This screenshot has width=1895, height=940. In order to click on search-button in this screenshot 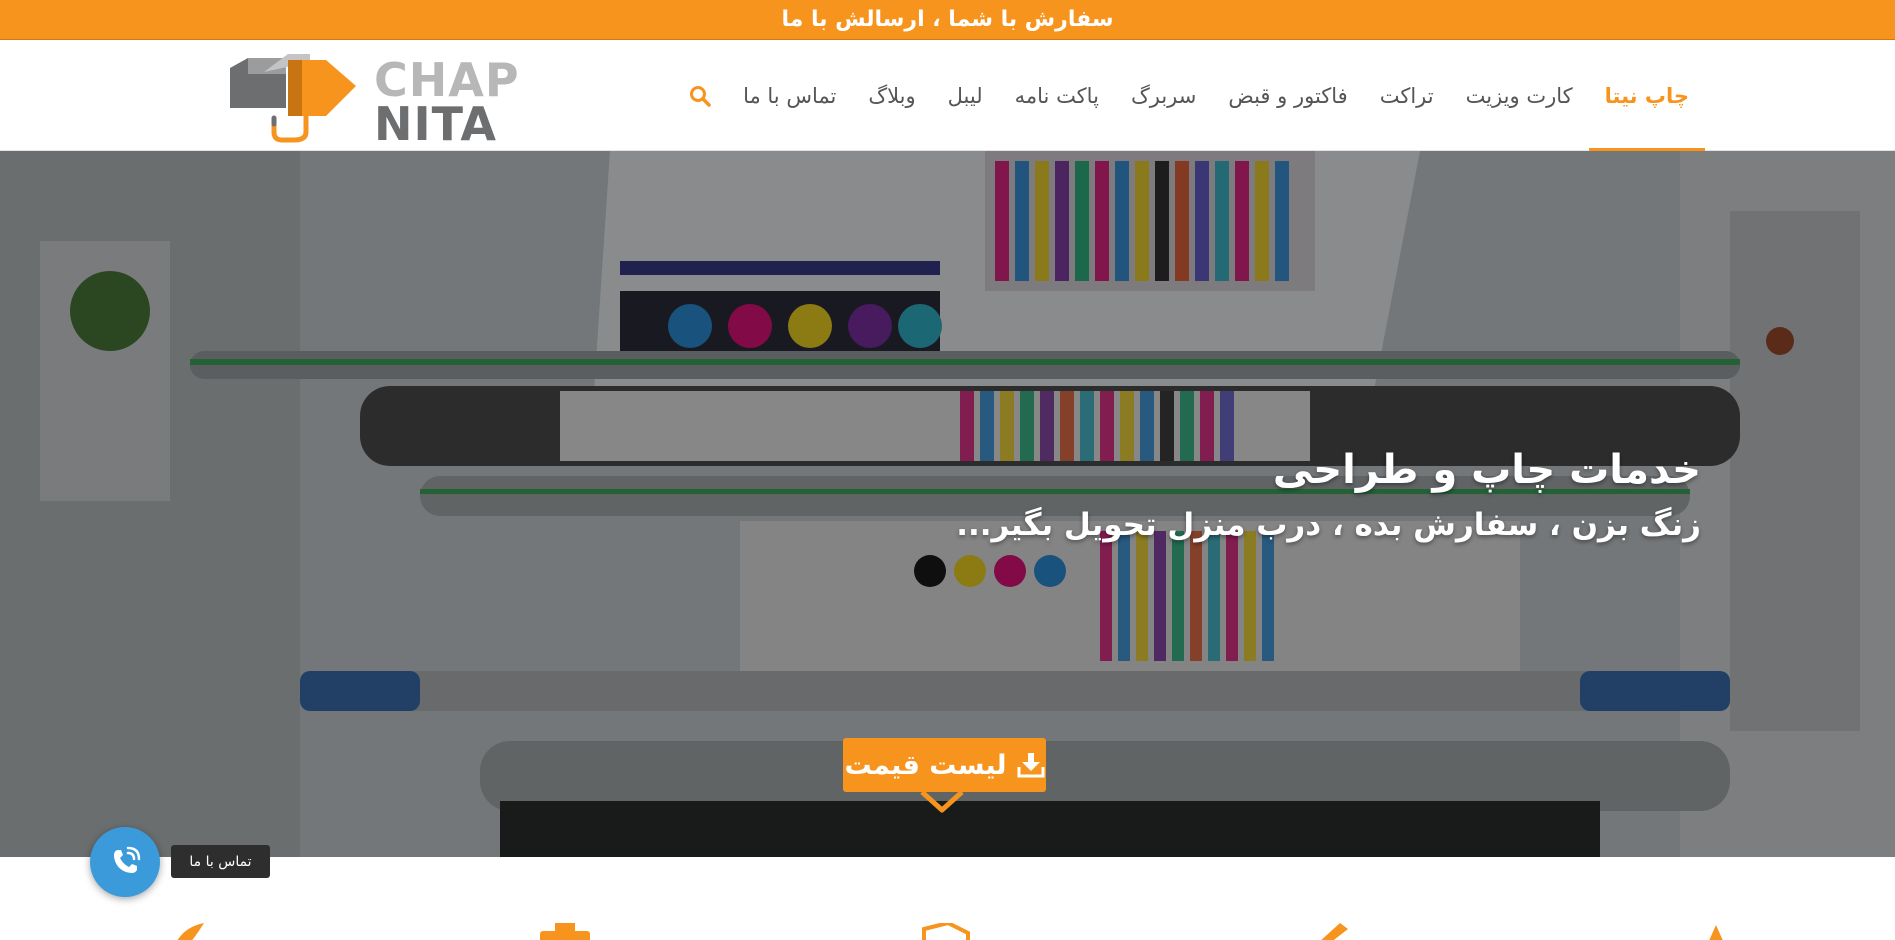, I will do `click(700, 95)`.